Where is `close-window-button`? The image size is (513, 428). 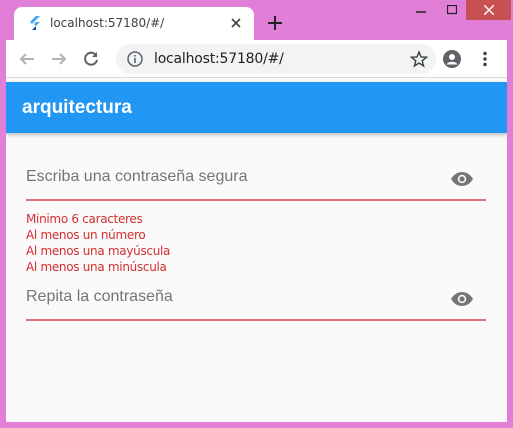 close-window-button is located at coordinates (488, 10).